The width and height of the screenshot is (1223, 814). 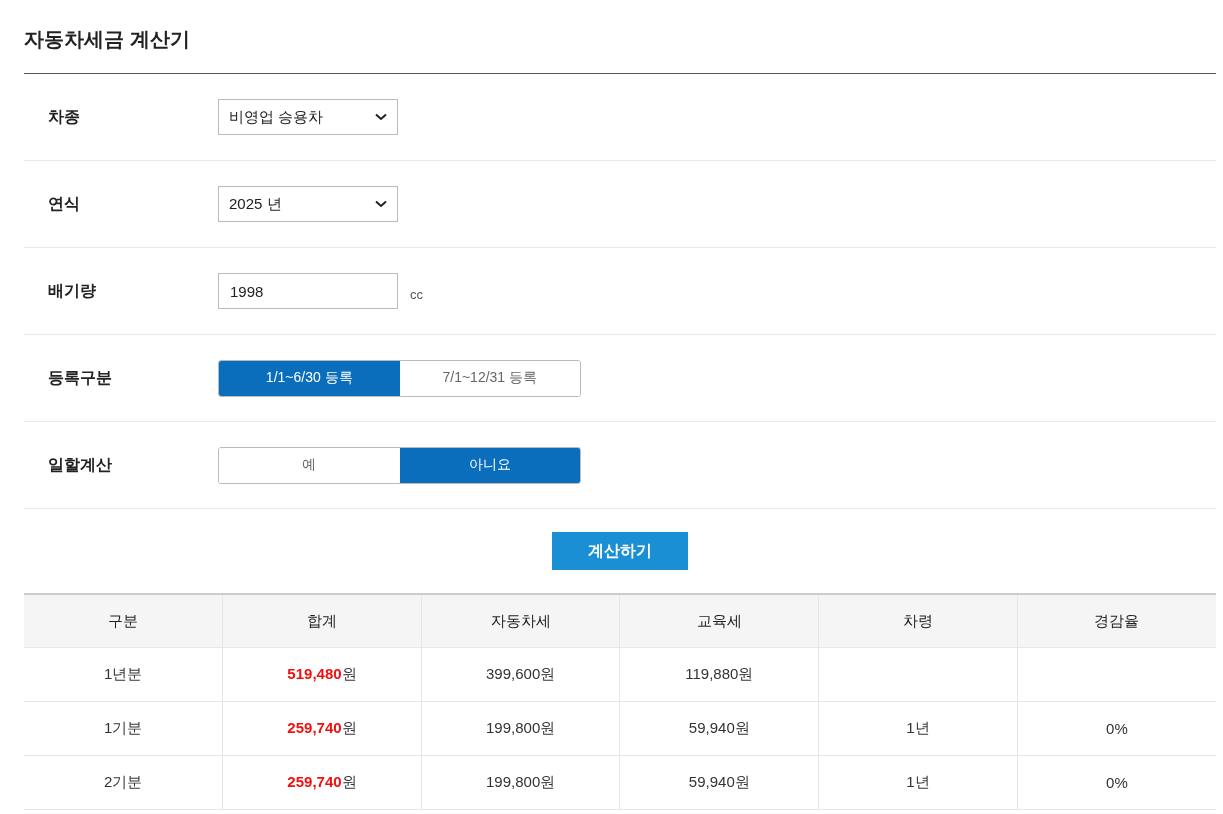 What do you see at coordinates (620, 37) in the screenshot?
I see `page-title: 자동차세금 계산기` at bounding box center [620, 37].